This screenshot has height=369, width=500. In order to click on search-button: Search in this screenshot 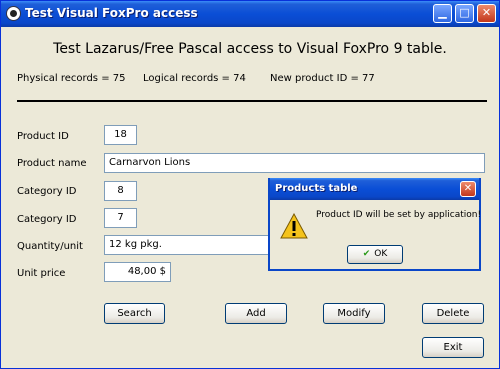, I will do `click(134, 313)`.